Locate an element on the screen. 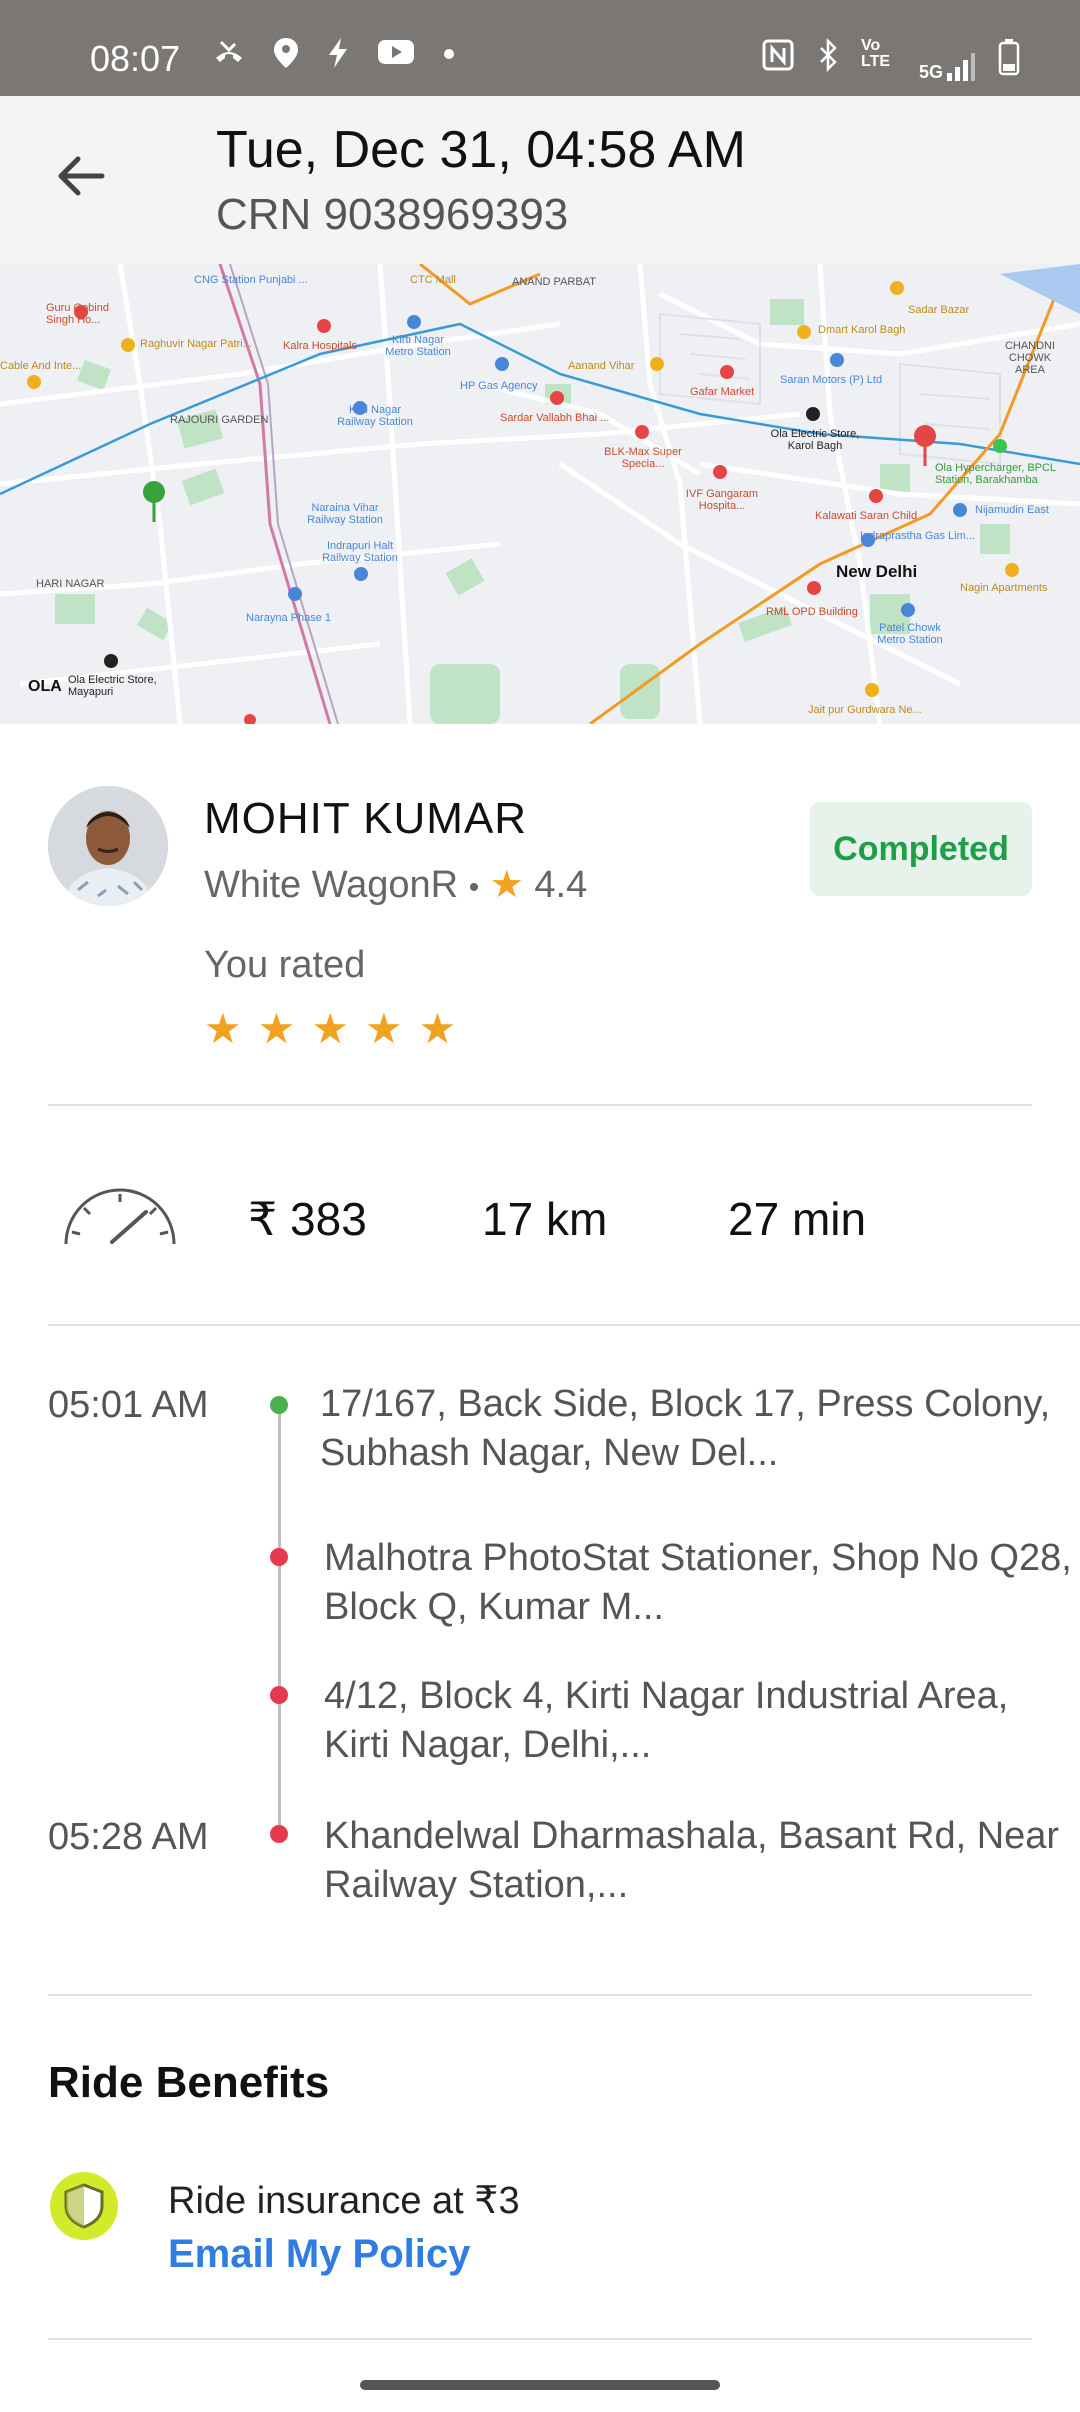 The width and height of the screenshot is (1080, 2412). map-label: Nijamudin East is located at coordinates (1012, 510).